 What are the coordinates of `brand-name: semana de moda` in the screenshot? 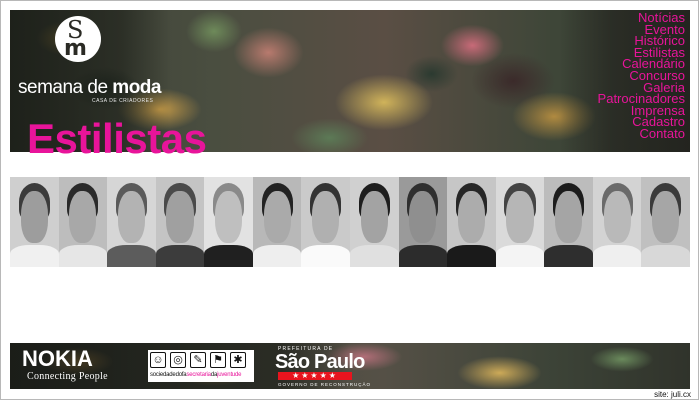 It's located at (89, 87).